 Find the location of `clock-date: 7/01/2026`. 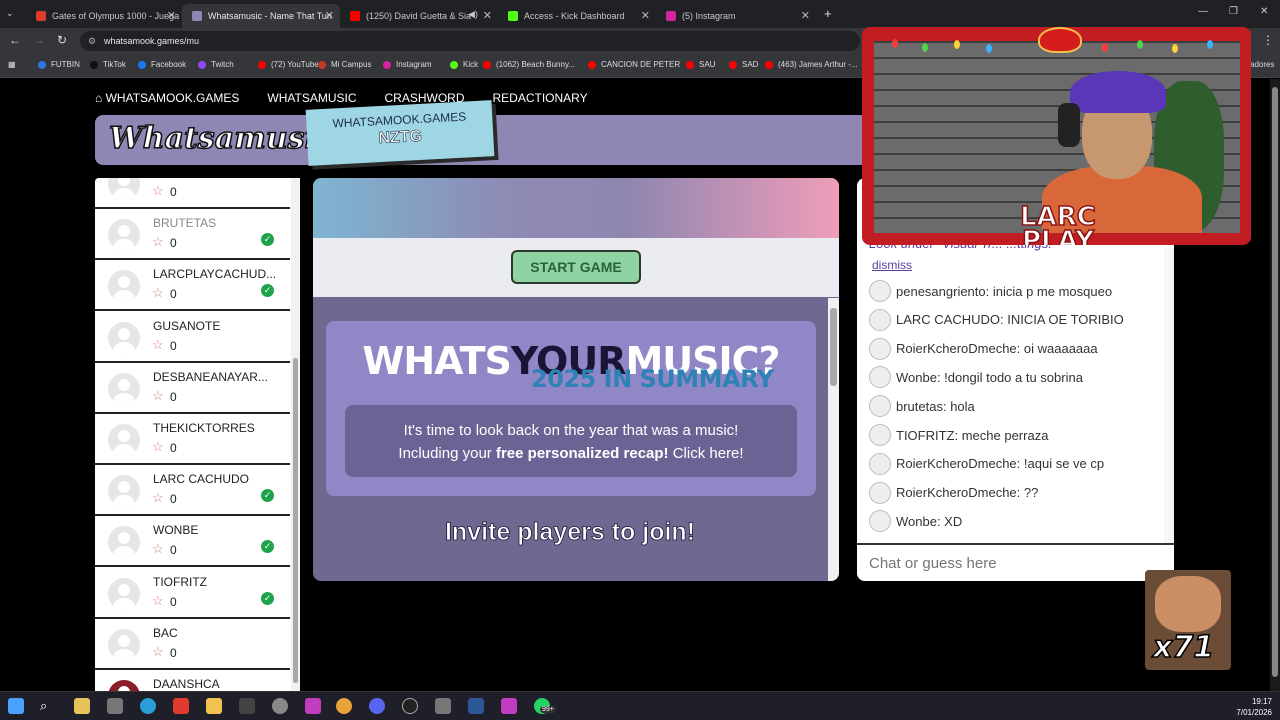

clock-date: 7/01/2026 is located at coordinates (1254, 712).